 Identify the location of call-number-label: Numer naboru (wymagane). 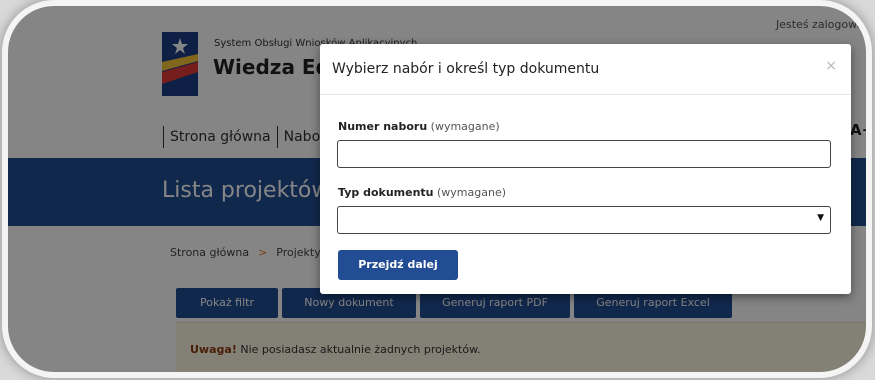
(419, 126).